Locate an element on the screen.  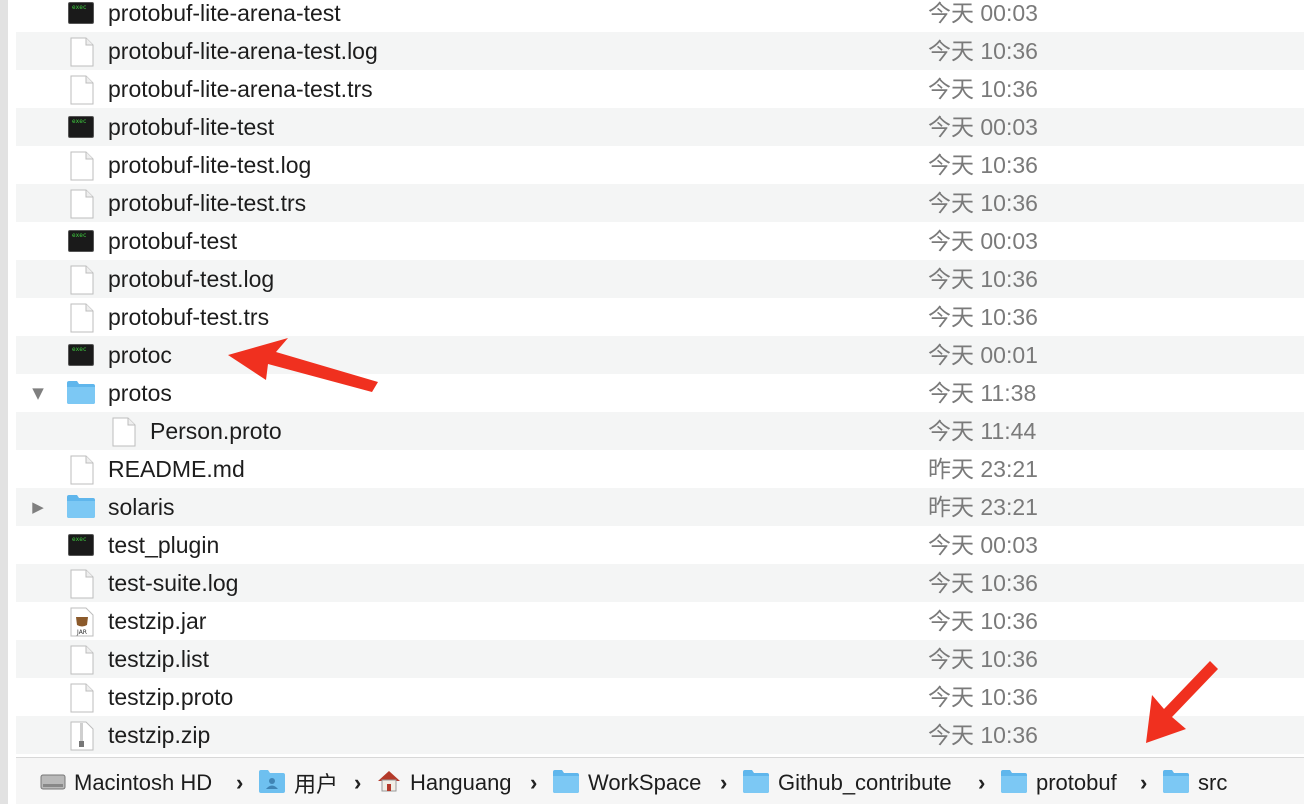
path-crumb-protobuf: protobuf is located at coordinates (1058, 783).